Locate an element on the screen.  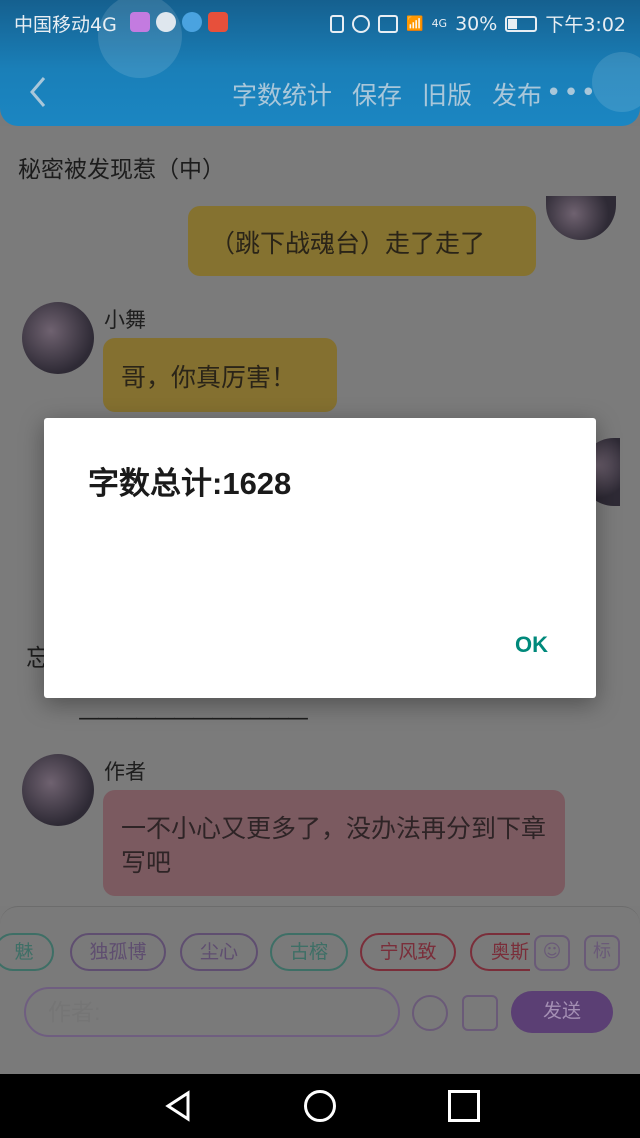
sender-name: 小舞 is located at coordinates (125, 320).